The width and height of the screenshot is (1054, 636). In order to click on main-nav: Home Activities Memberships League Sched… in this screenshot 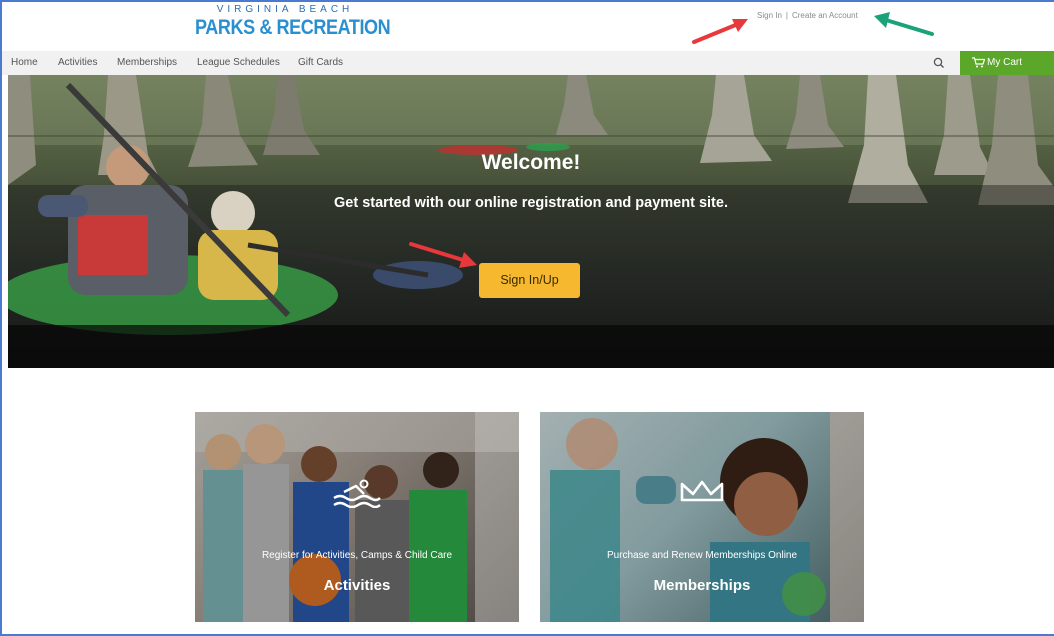, I will do `click(527, 63)`.